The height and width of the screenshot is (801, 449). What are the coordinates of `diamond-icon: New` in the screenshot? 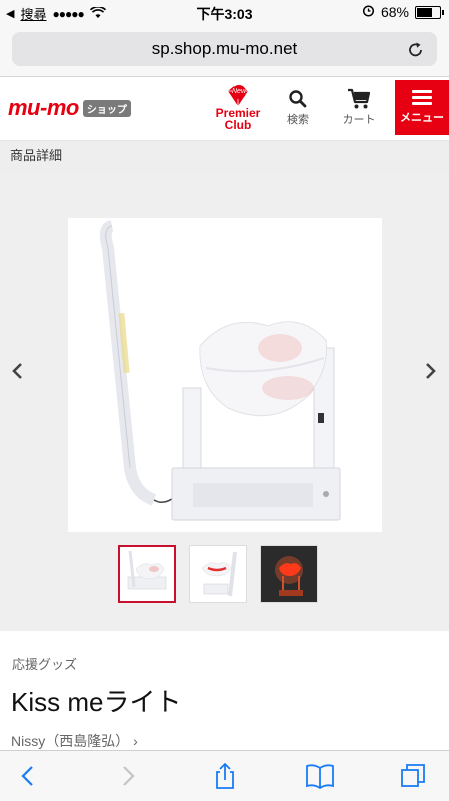 It's located at (238, 96).